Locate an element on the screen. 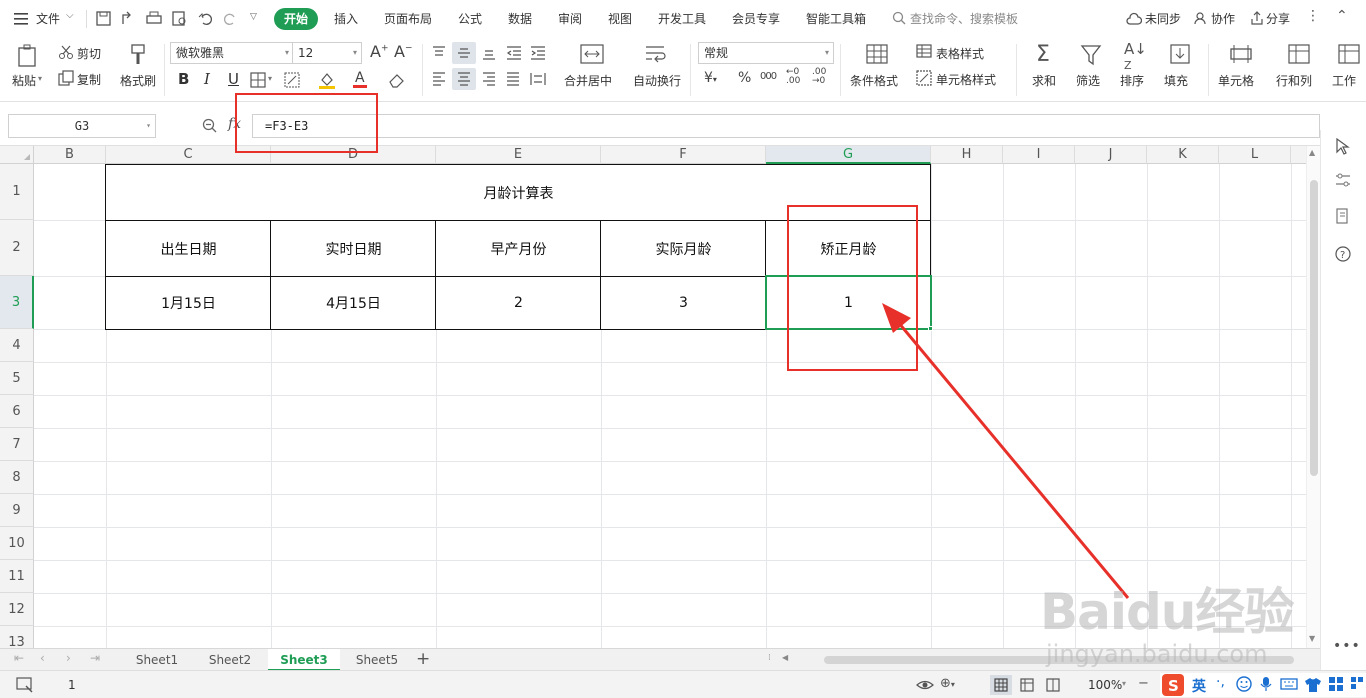  vertical-scroll-thumb is located at coordinates (1314, 328).